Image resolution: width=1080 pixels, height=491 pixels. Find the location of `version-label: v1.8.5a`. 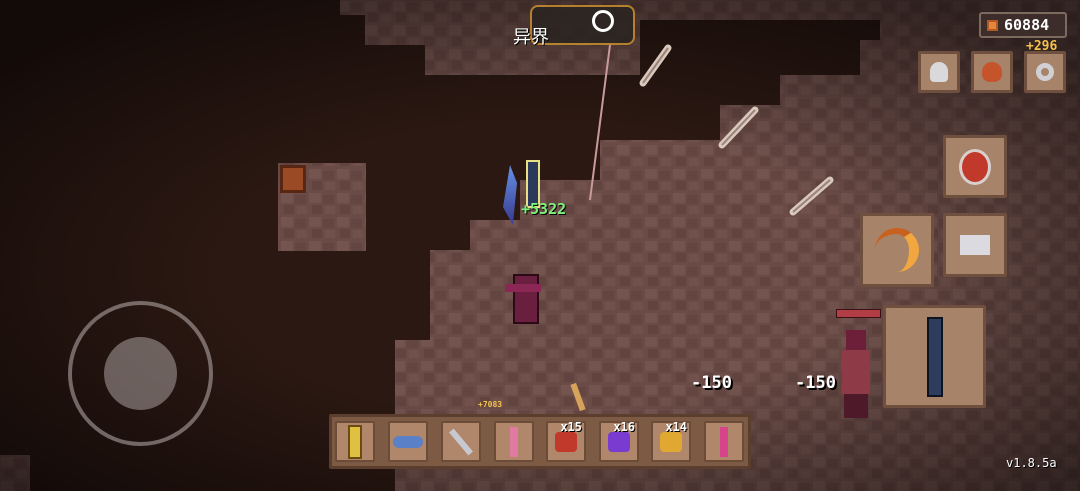

version-label: v1.8.5a is located at coordinates (1031, 463).